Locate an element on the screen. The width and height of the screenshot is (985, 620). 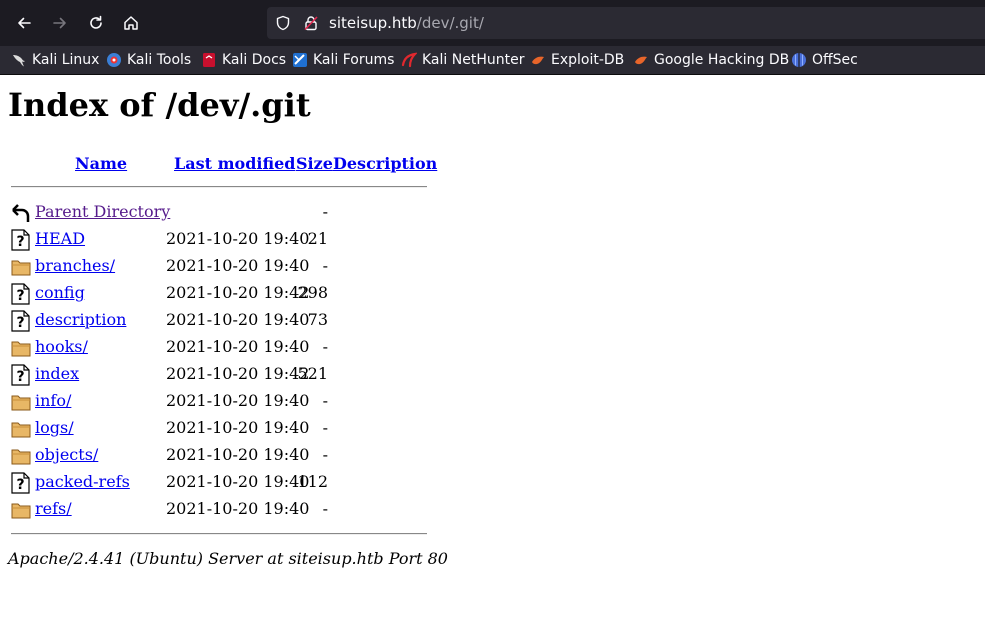
file-link: branches/ is located at coordinates (75, 266).